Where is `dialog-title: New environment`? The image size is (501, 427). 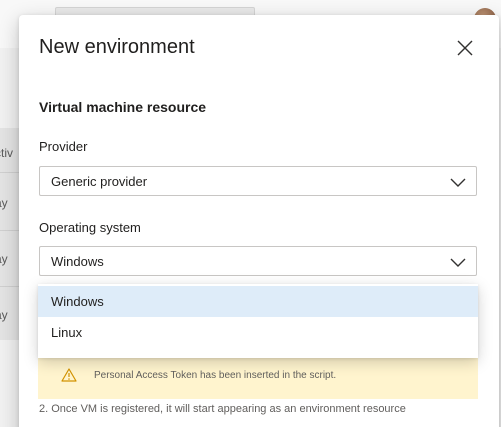
dialog-title: New environment is located at coordinates (117, 47).